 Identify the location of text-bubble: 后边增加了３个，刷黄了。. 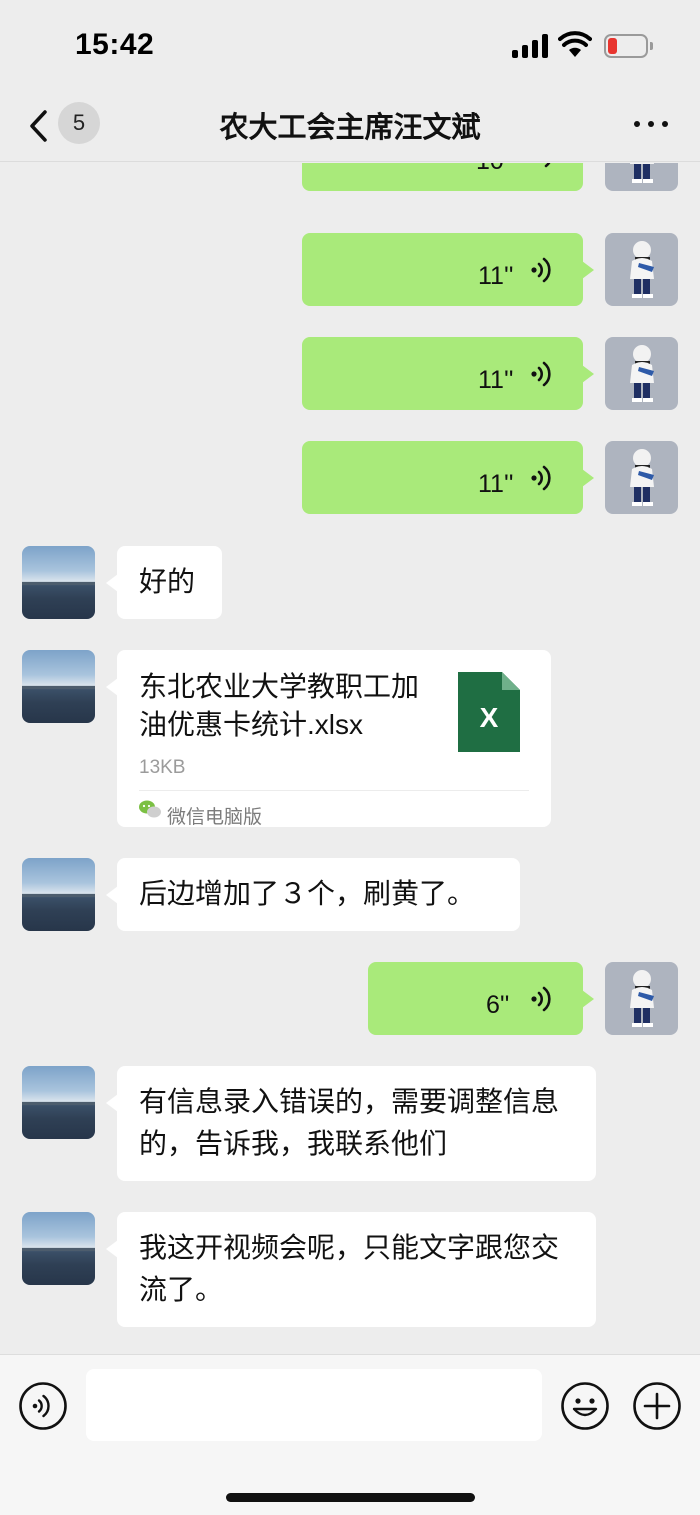
(313, 894).